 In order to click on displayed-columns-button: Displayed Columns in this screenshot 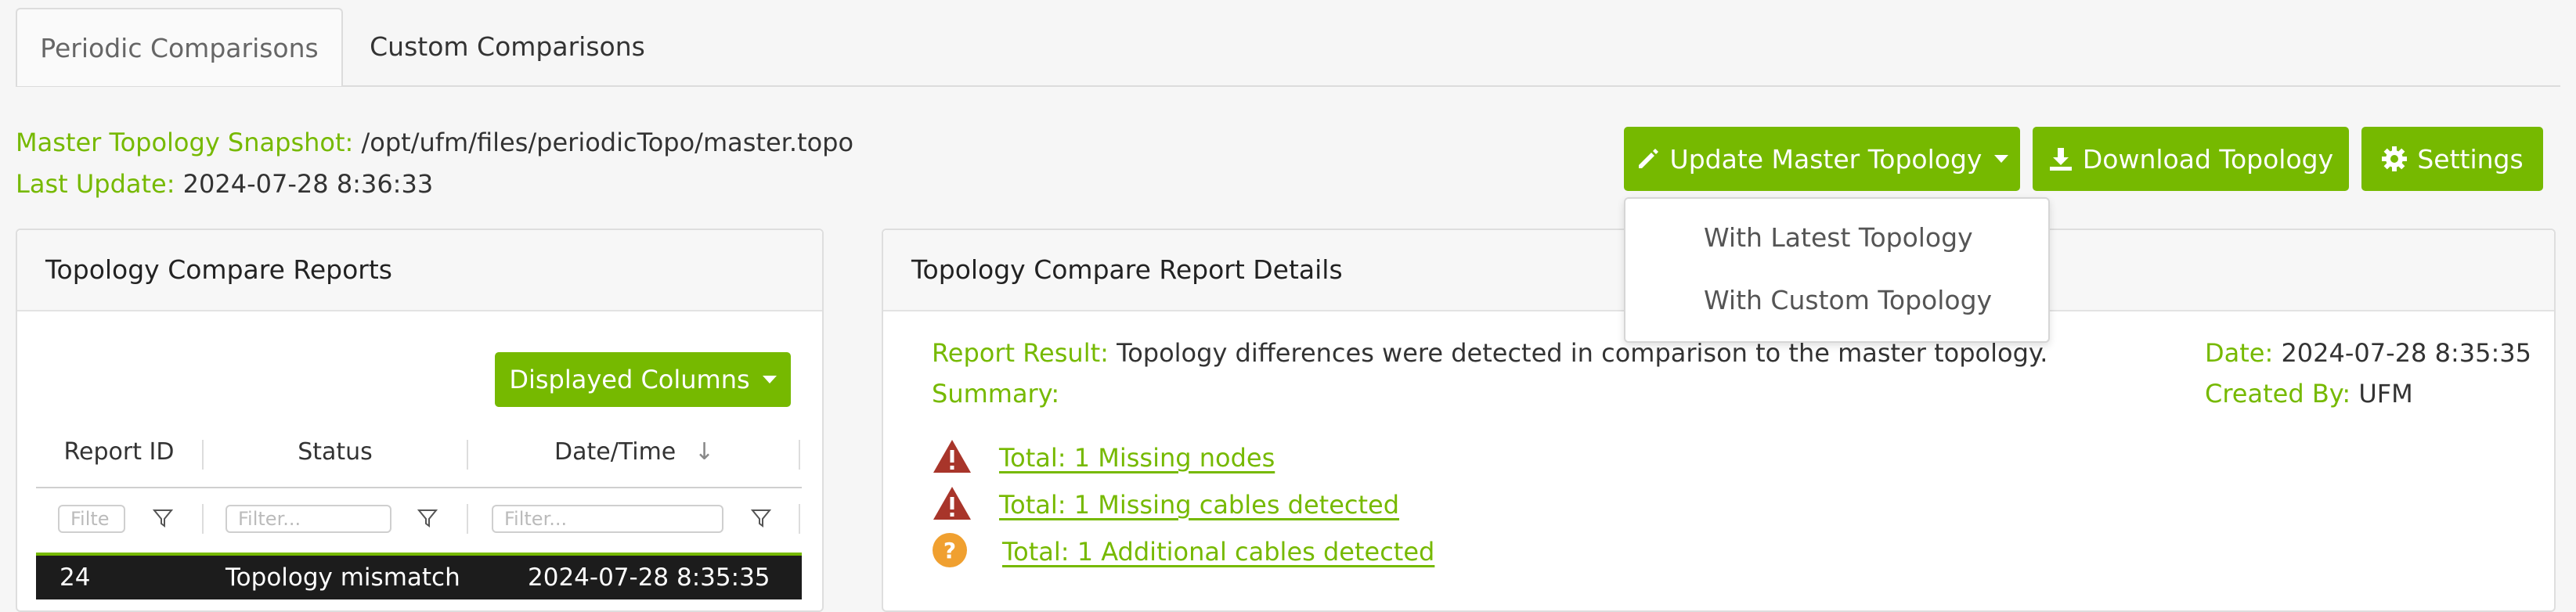, I will do `click(643, 379)`.